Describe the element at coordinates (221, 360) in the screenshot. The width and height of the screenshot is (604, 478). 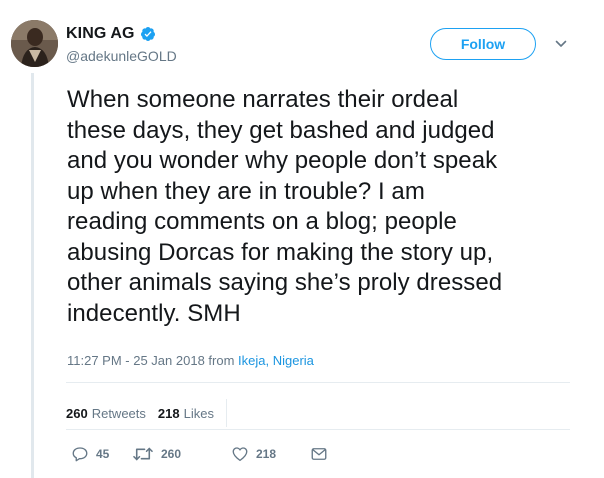
I see `from-label: from` at that location.